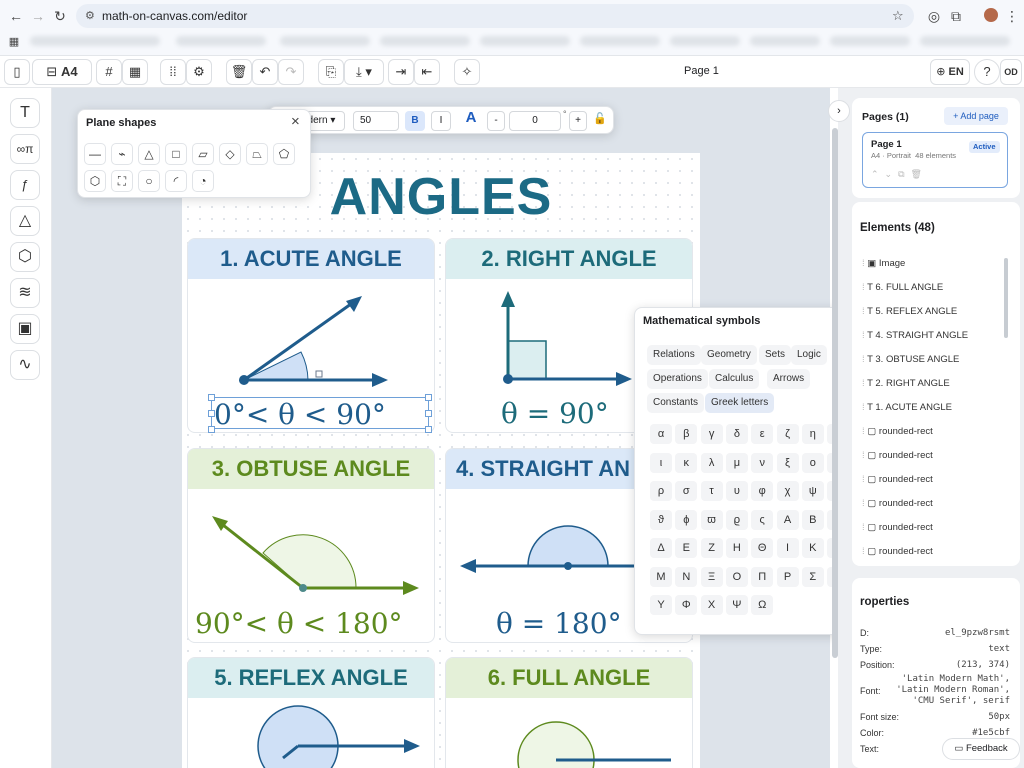 This screenshot has width=1024, height=768. What do you see at coordinates (559, 623) in the screenshot?
I see `card-formula: θ = 180°` at bounding box center [559, 623].